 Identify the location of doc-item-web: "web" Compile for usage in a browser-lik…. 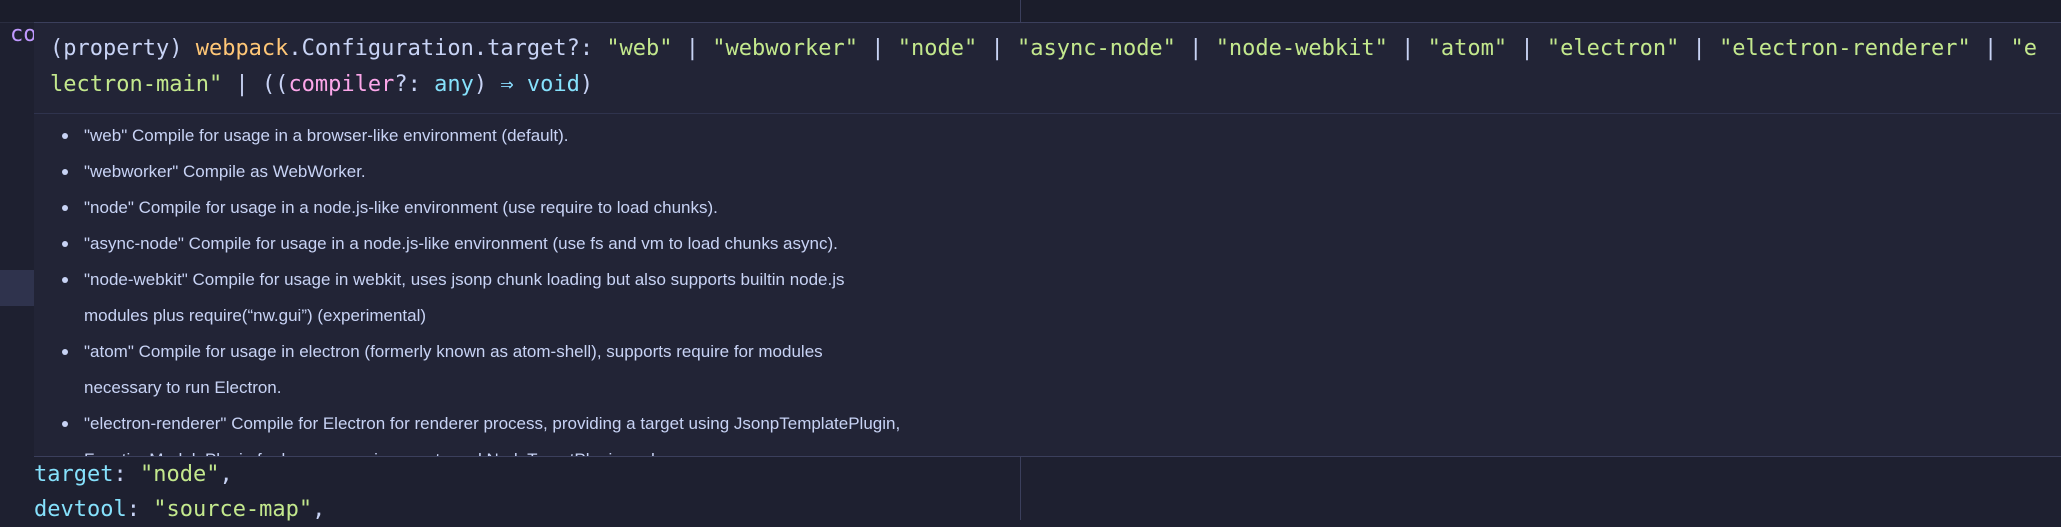
(483, 136).